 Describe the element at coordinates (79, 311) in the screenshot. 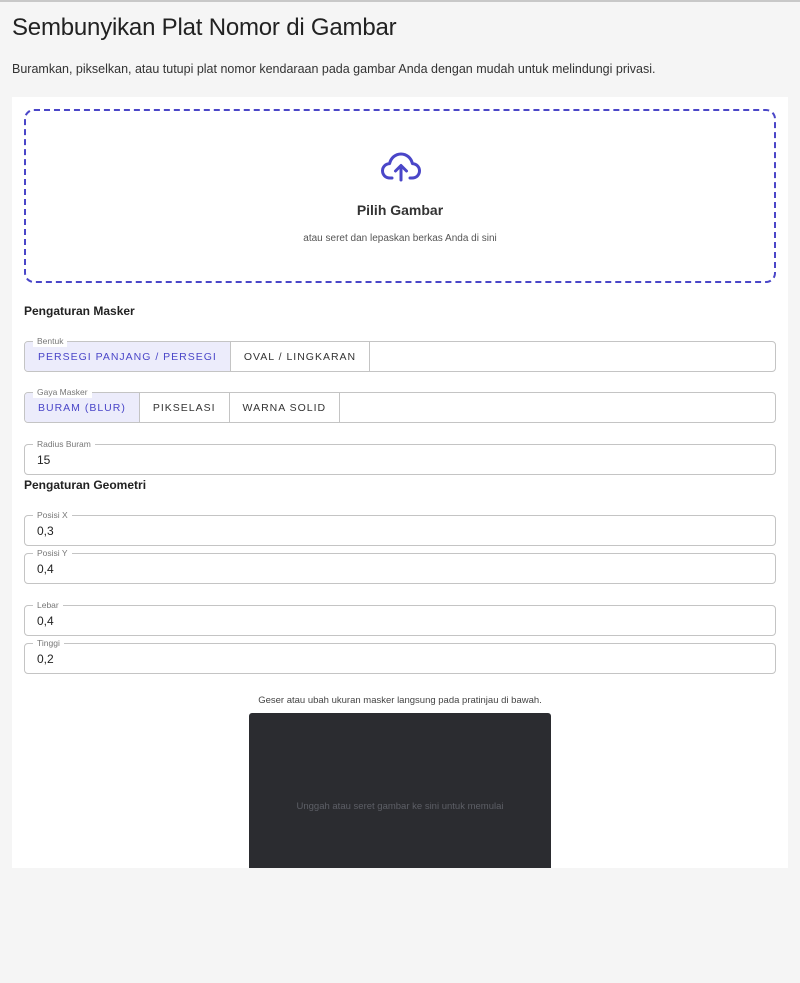

I see `mask-settings-heading: Pengaturan Masker` at that location.